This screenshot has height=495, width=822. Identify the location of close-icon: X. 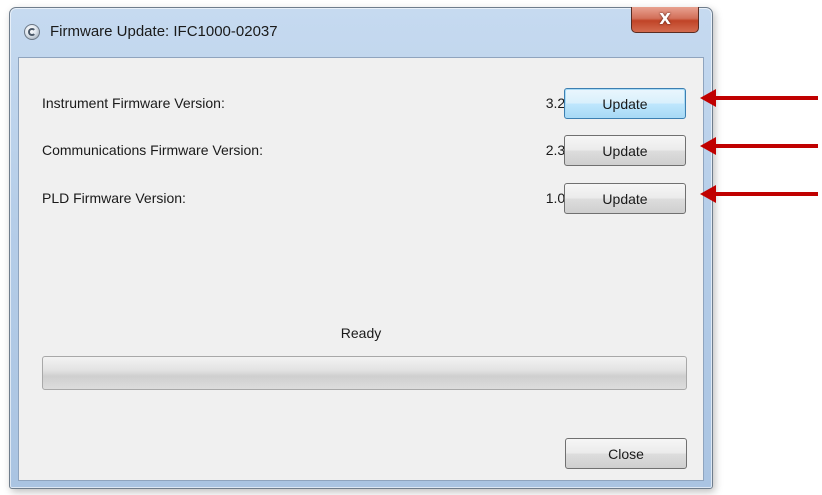
(665, 19).